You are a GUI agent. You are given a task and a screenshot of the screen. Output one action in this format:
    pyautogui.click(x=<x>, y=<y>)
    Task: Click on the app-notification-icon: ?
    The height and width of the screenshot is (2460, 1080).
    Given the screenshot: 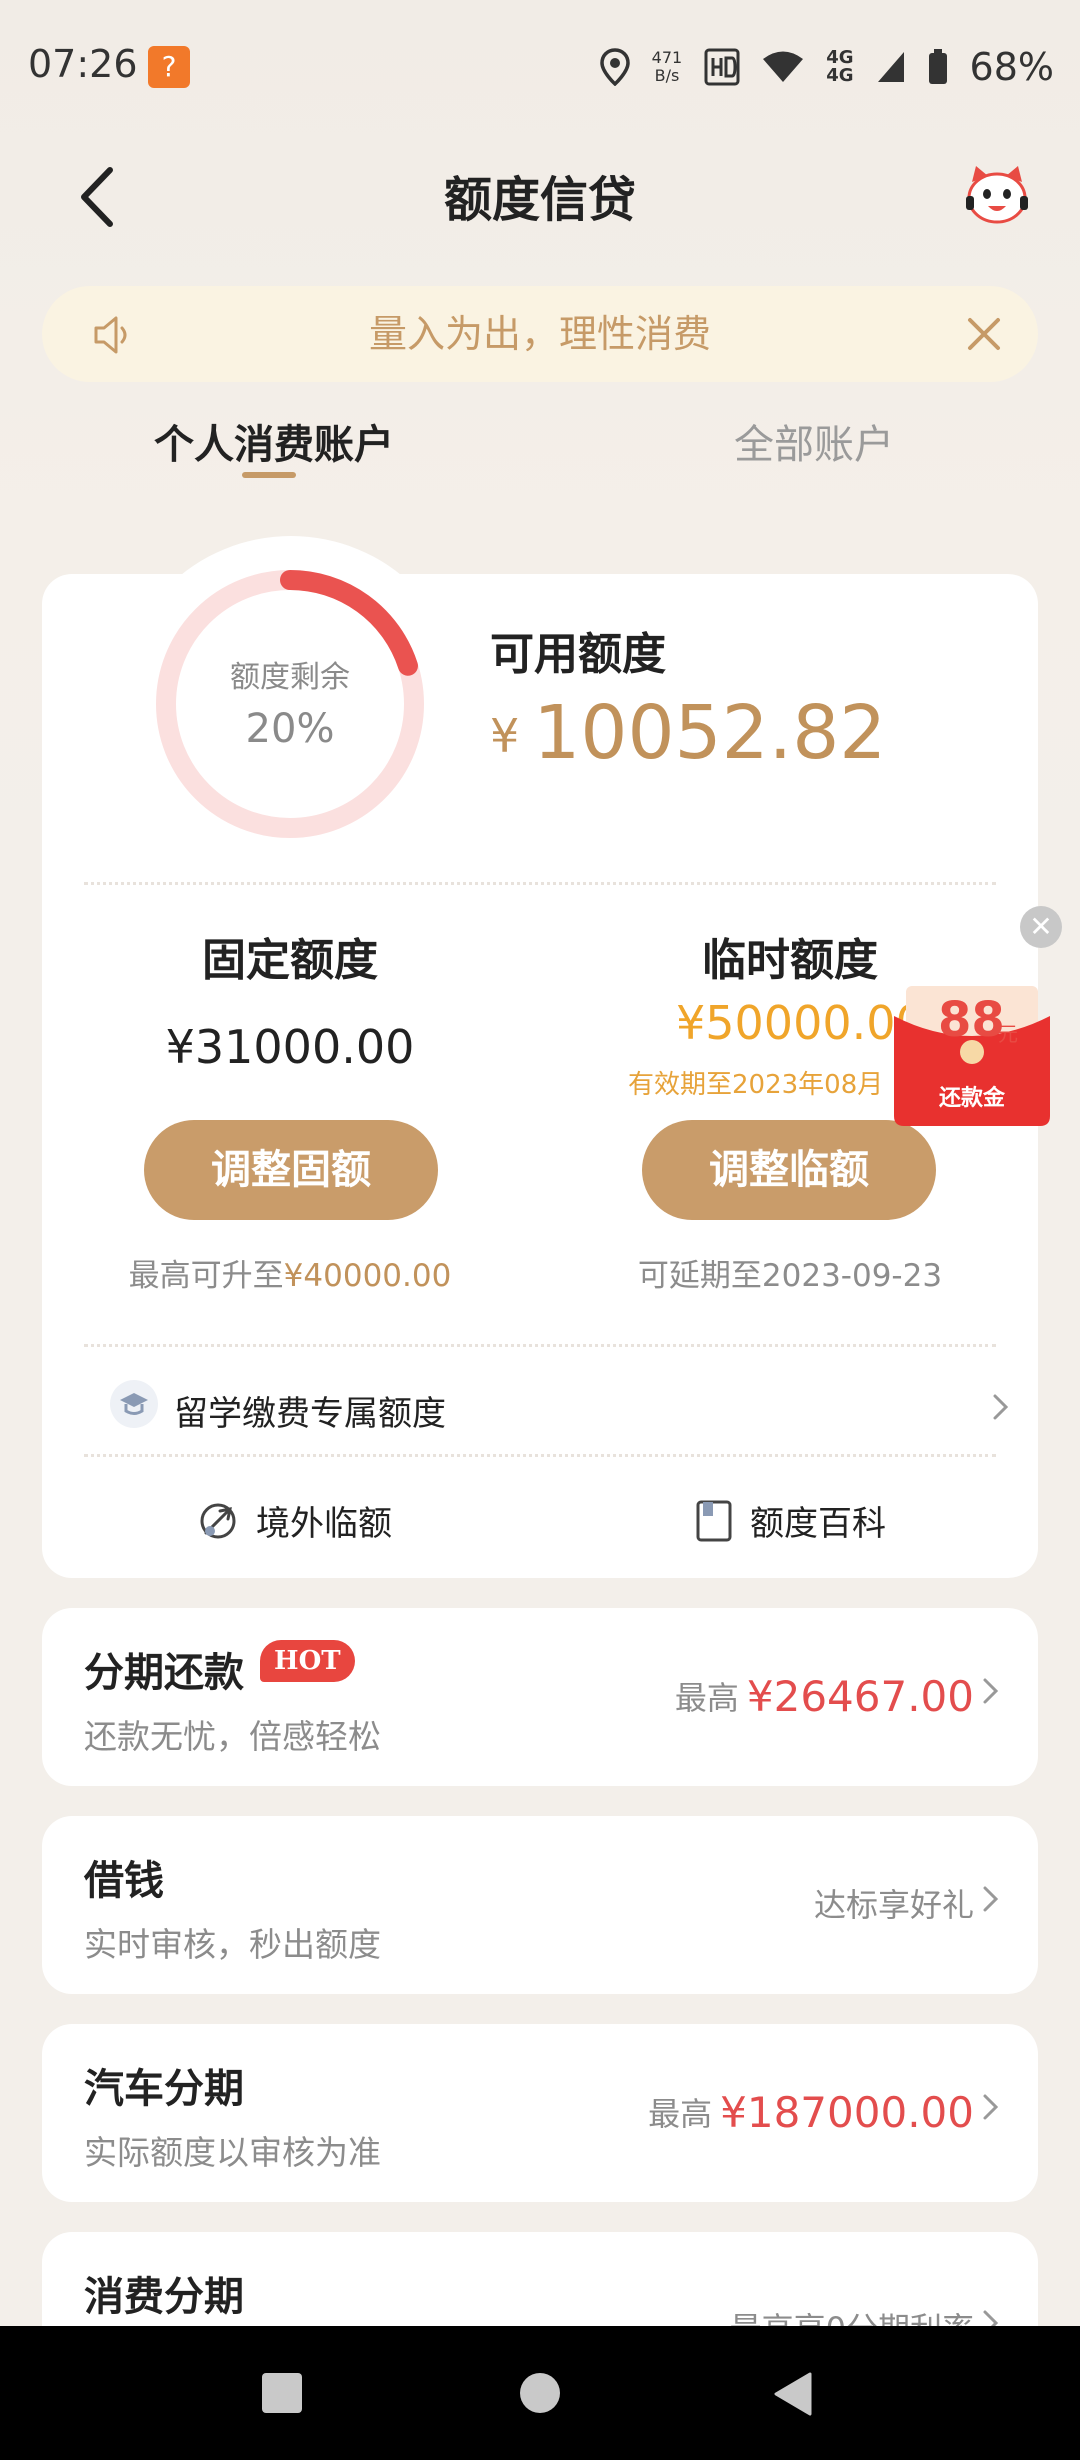 What is the action you would take?
    pyautogui.click(x=169, y=67)
    